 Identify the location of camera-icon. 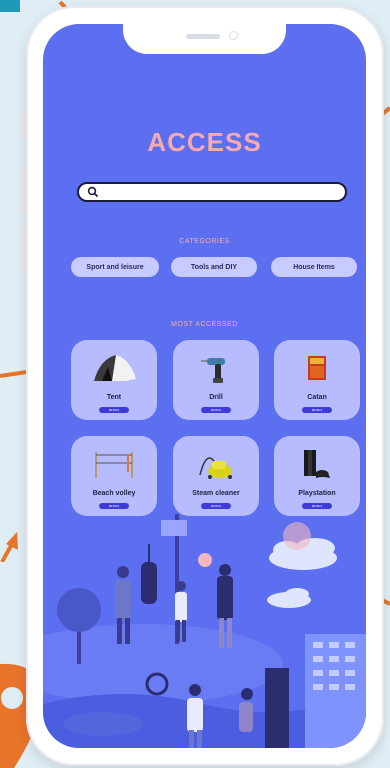
(233, 35).